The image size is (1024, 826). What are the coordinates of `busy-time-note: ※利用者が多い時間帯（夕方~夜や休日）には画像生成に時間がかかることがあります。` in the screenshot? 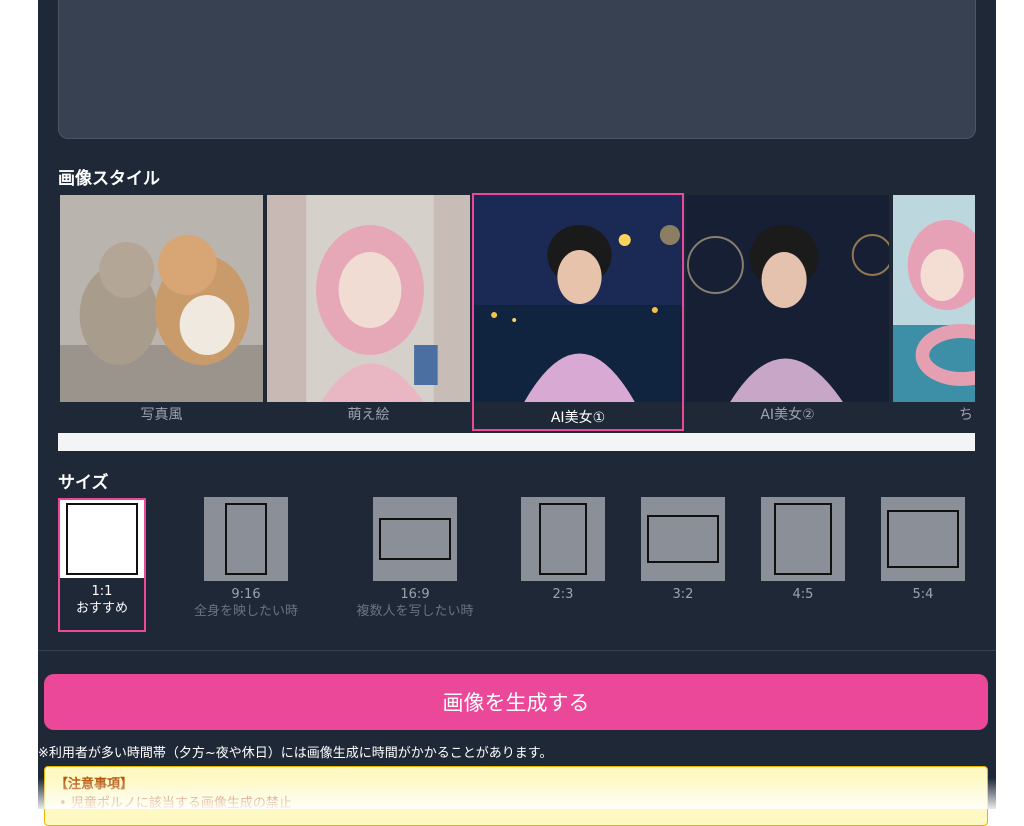 It's located at (295, 753).